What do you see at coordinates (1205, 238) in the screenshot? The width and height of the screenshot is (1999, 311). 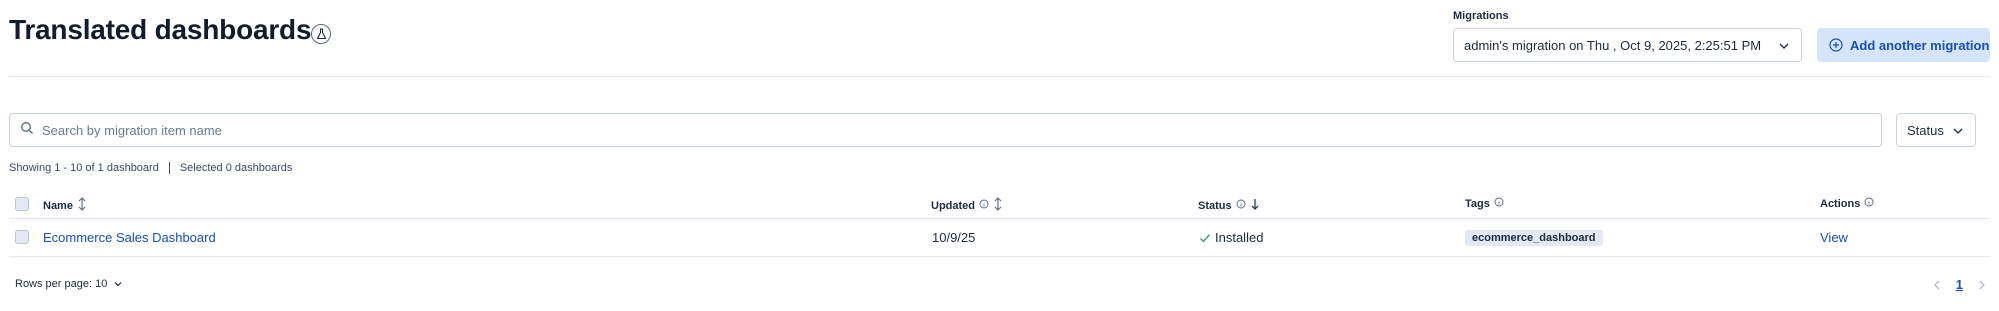 I see `check-icon` at bounding box center [1205, 238].